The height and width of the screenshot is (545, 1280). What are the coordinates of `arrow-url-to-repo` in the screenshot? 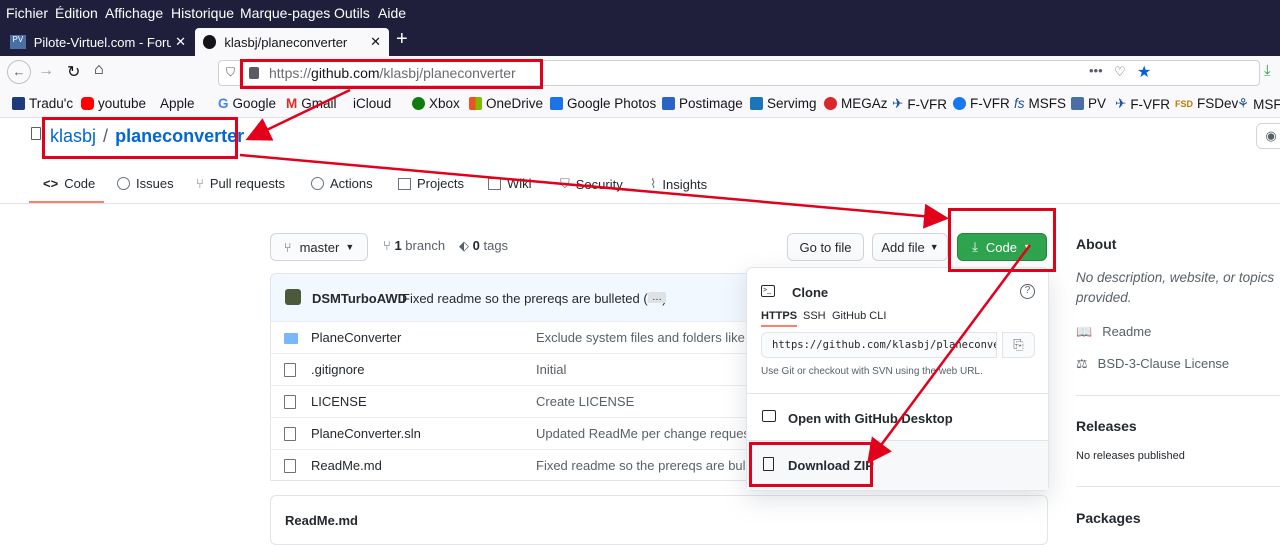 It's located at (298, 114).